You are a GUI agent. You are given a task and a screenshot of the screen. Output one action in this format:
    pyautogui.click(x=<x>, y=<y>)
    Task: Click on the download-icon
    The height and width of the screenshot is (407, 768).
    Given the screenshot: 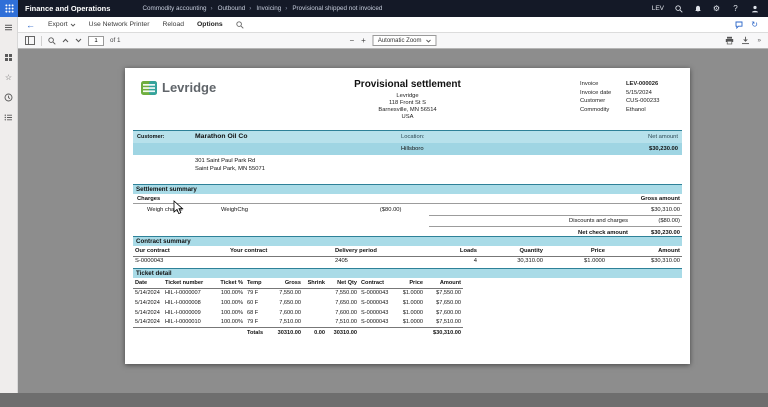 What is the action you would take?
    pyautogui.click(x=745, y=40)
    